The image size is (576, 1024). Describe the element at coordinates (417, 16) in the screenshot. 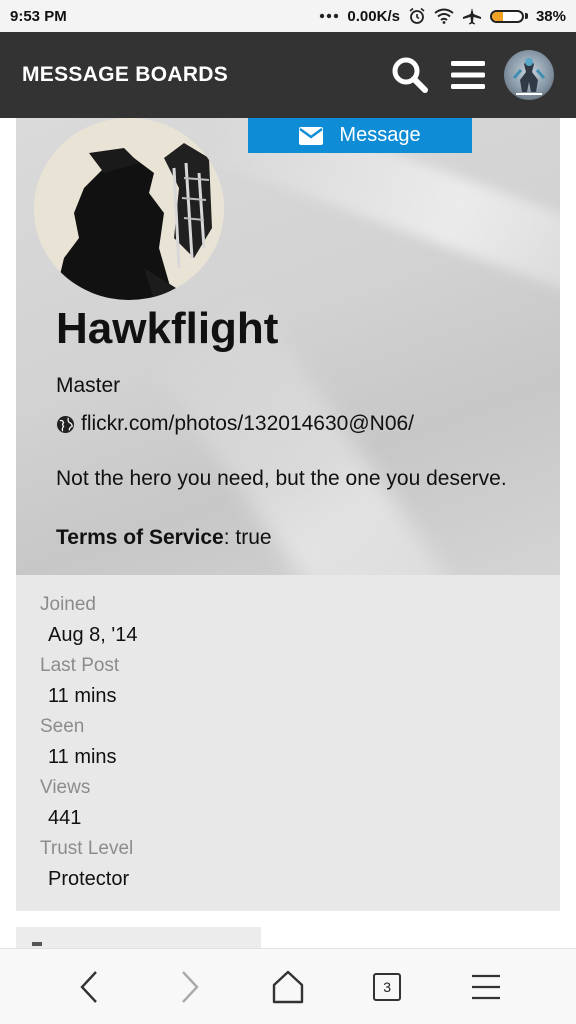

I see `alarm-icon` at that location.